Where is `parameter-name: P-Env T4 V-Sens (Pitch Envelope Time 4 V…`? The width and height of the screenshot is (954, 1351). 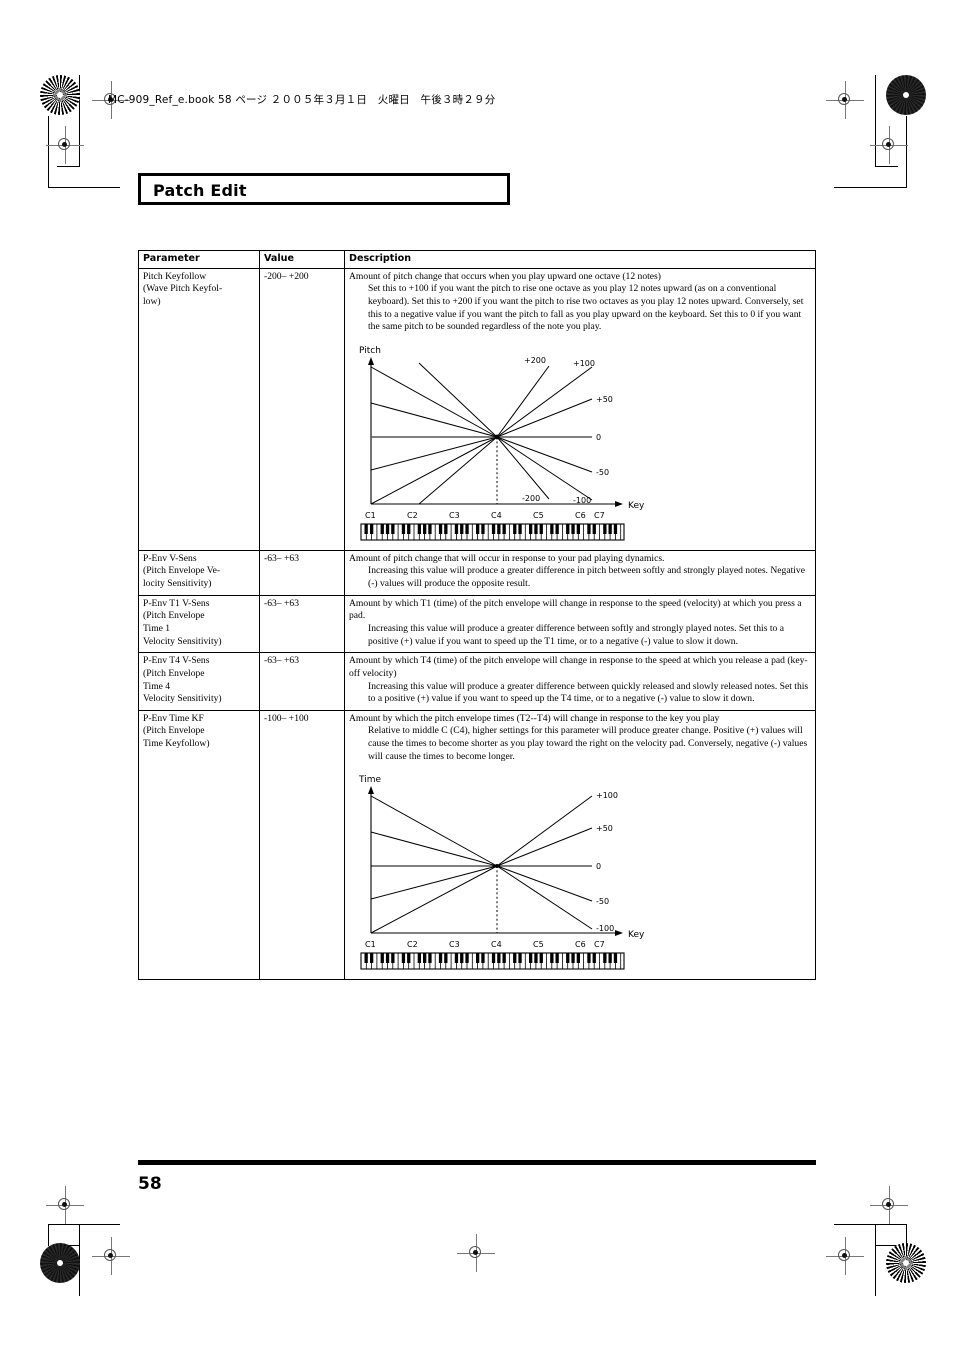
parameter-name: P-Env T4 V-Sens (Pitch Envelope Time 4 V… is located at coordinates (182, 680).